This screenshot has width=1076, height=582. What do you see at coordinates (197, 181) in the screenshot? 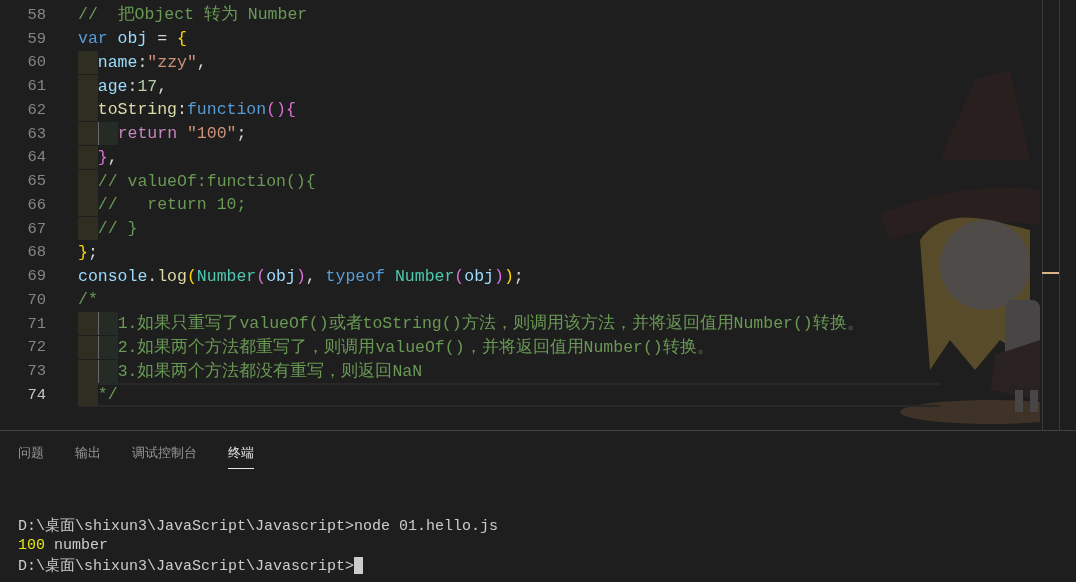
I see `code-line: // valueOf:function(){` at bounding box center [197, 181].